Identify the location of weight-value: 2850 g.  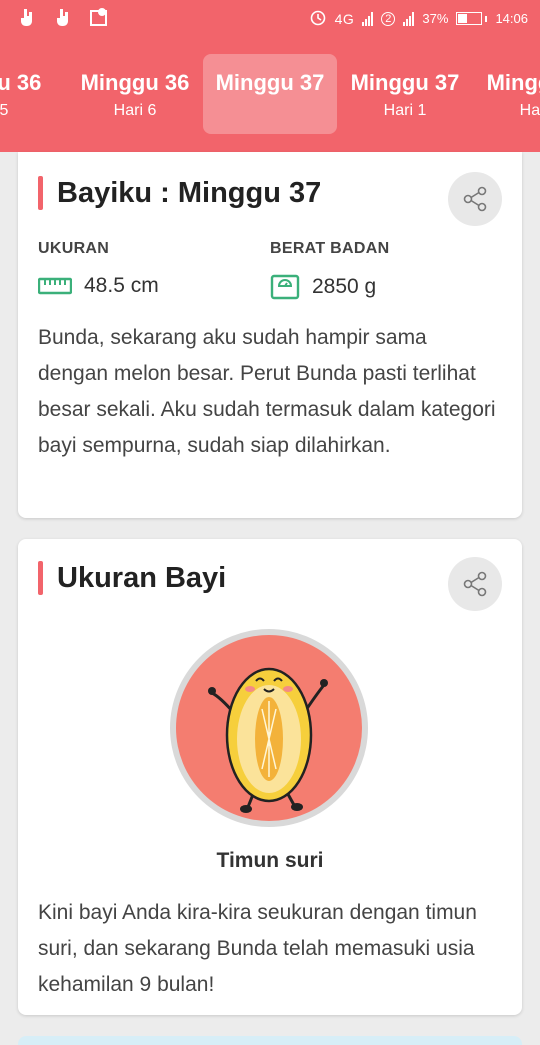
(344, 286).